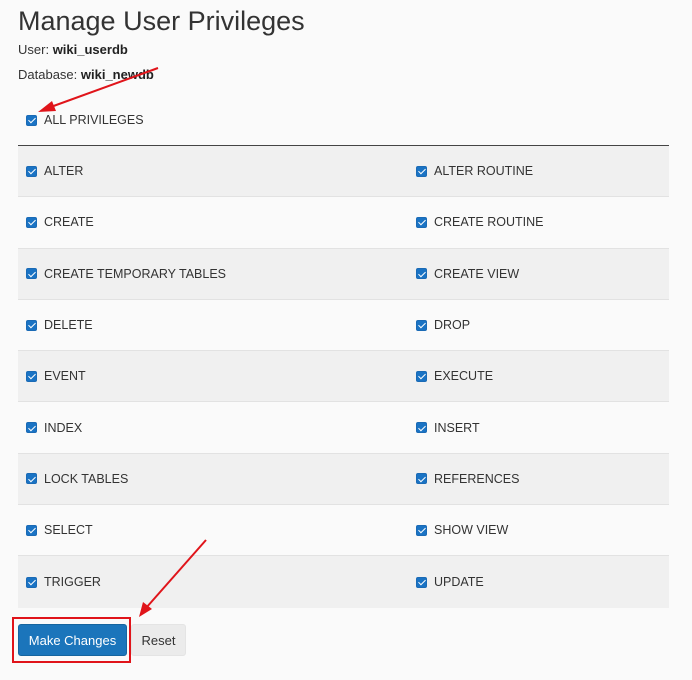 This screenshot has height=680, width=692. I want to click on privilege-label: INSERT, so click(457, 427).